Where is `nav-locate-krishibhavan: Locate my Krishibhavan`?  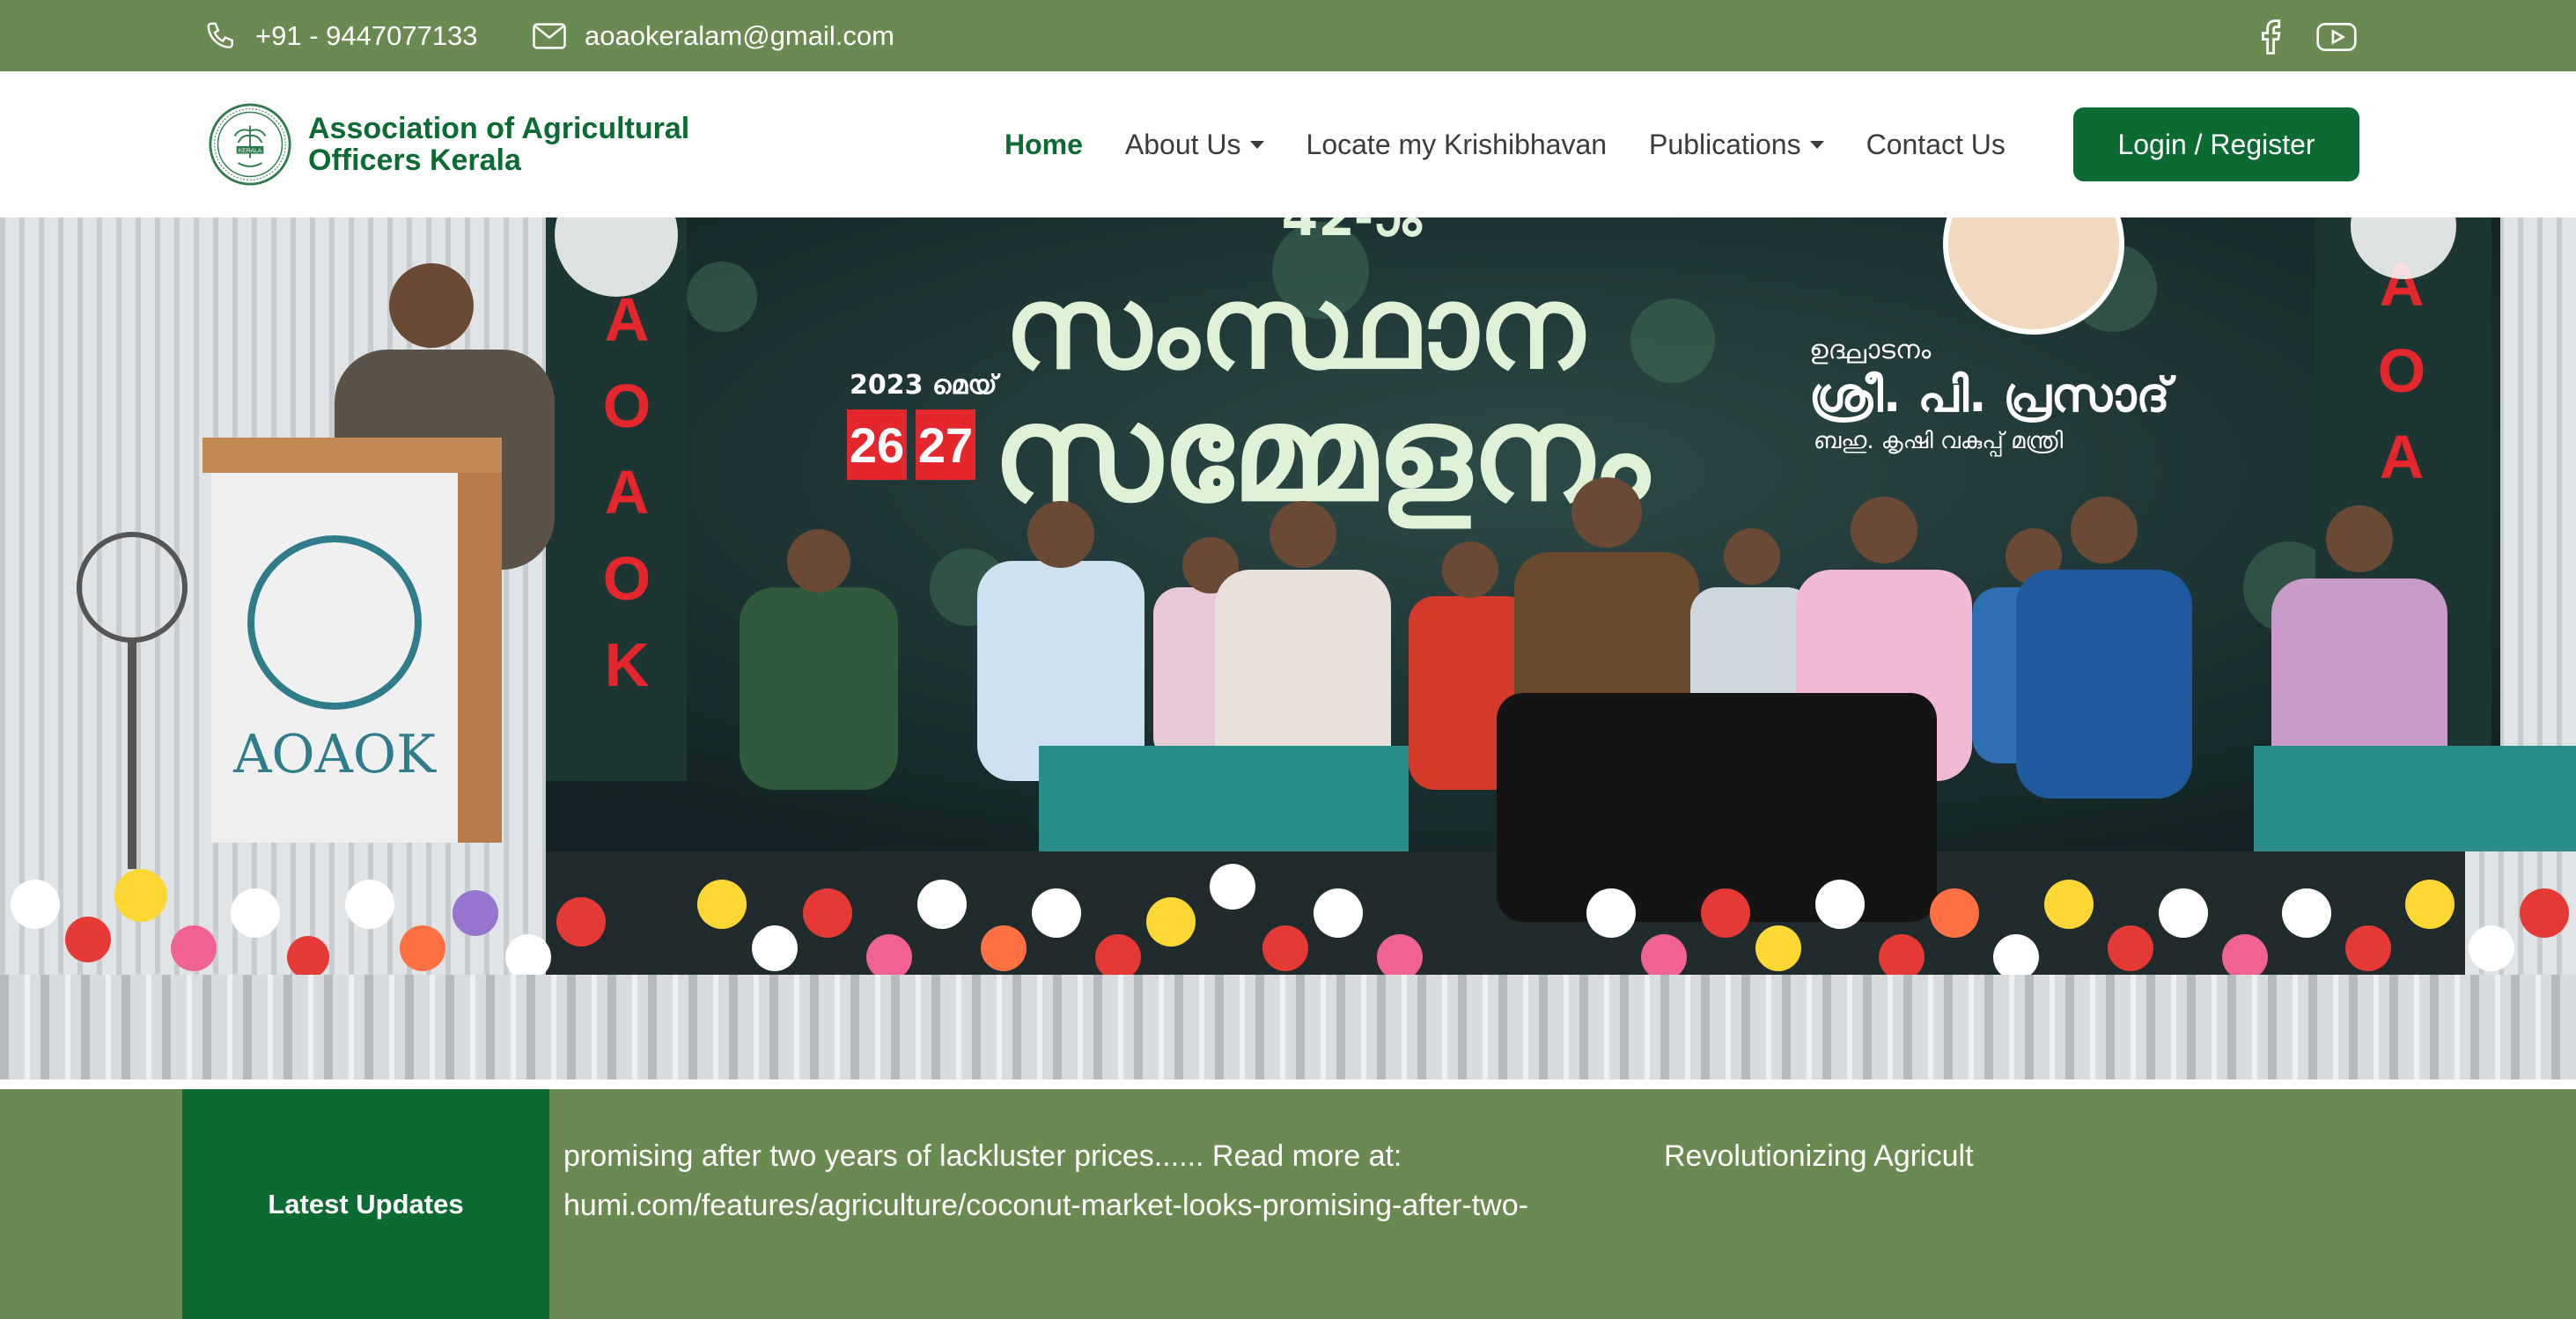
nav-locate-krishibhavan: Locate my Krishibhavan is located at coordinates (1457, 145).